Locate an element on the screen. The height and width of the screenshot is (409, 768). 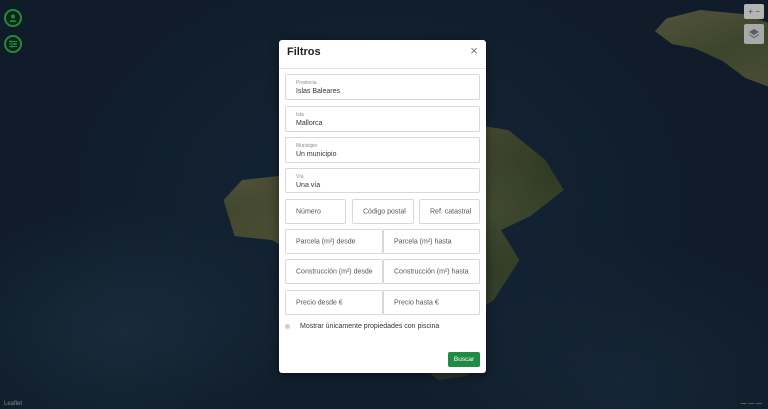
isla-value: Mallorca is located at coordinates (309, 123).